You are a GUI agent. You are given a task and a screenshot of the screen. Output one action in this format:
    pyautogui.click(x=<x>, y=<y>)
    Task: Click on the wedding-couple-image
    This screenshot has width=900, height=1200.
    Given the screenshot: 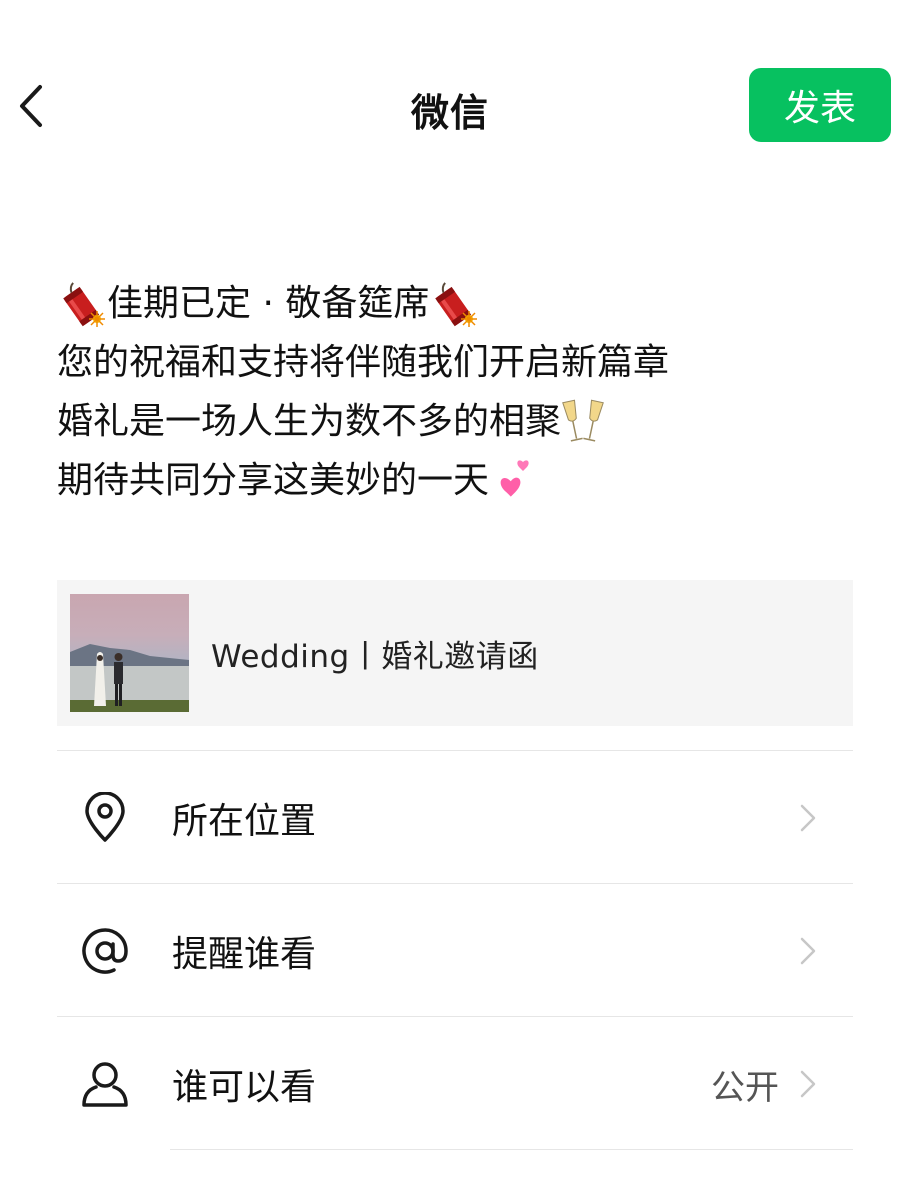 What is the action you would take?
    pyautogui.click(x=129, y=678)
    